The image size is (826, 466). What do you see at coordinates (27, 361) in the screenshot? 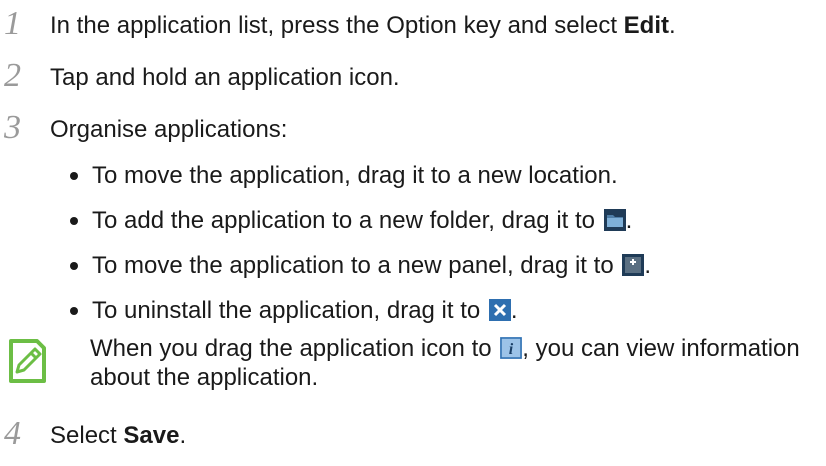
I see `note-pencil-icon` at bounding box center [27, 361].